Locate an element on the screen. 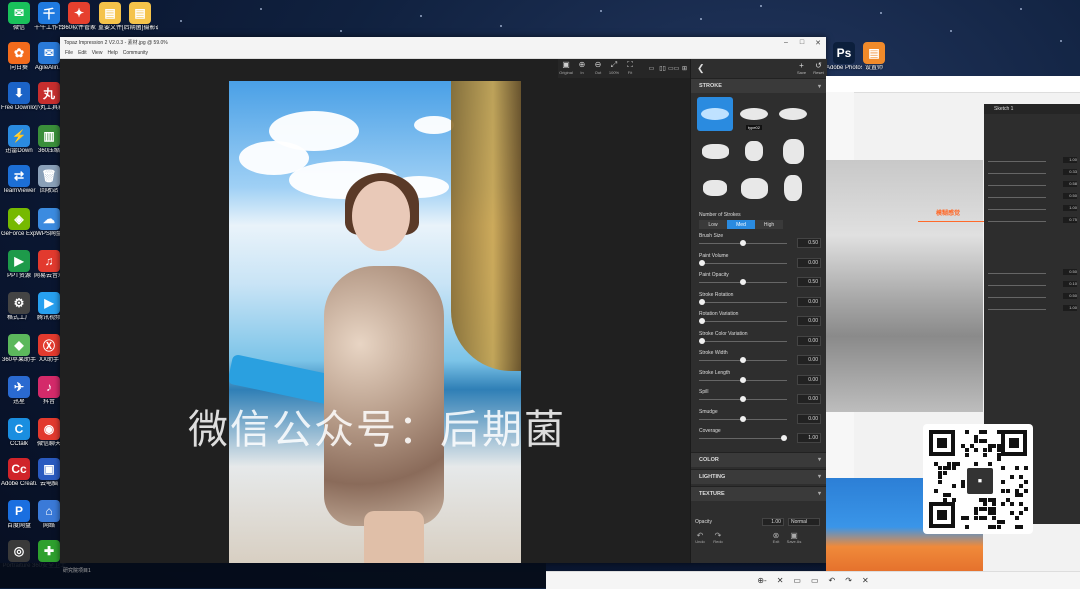  bottom-bar-button: ↷ is located at coordinates (848, 580).